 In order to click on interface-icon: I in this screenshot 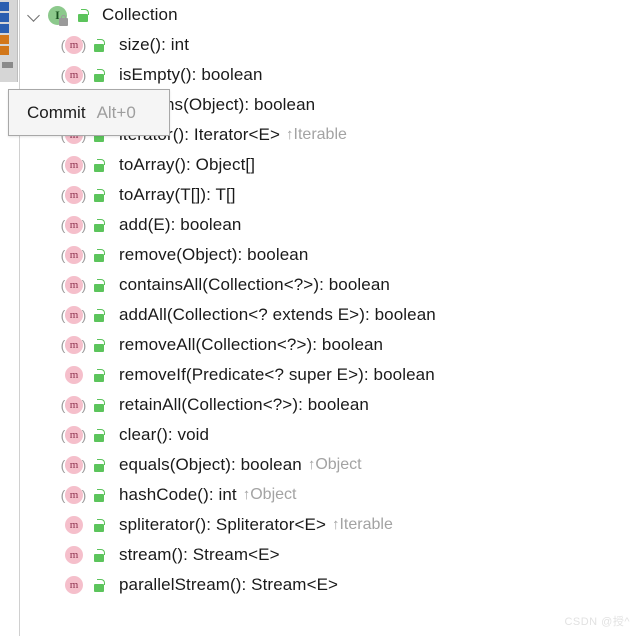, I will do `click(58, 15)`.